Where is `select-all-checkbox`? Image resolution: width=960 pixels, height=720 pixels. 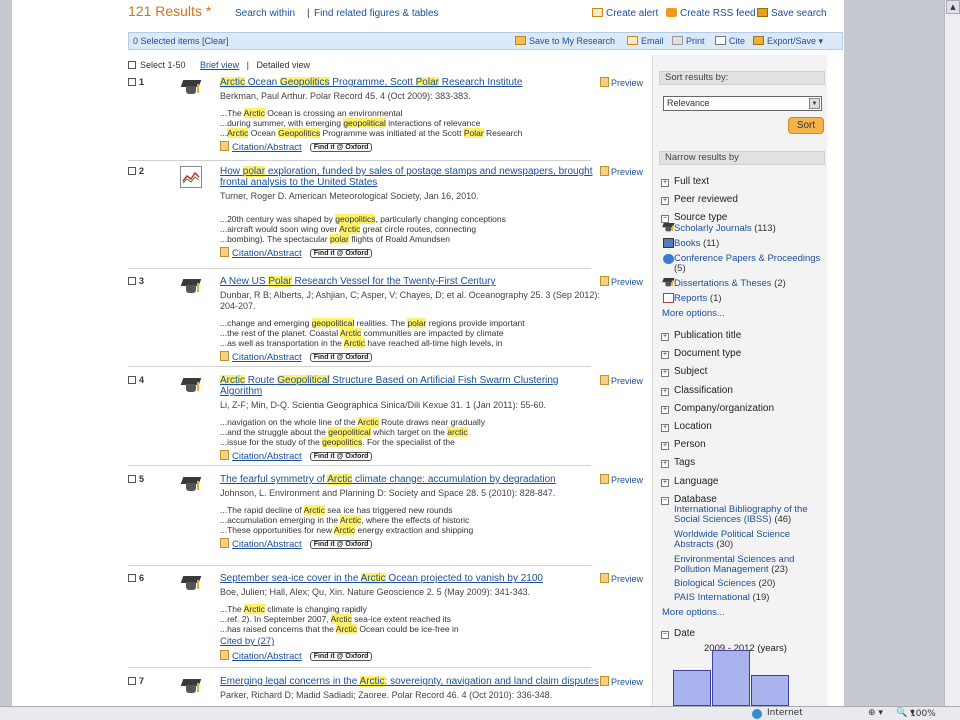
select-all-checkbox is located at coordinates (132, 65).